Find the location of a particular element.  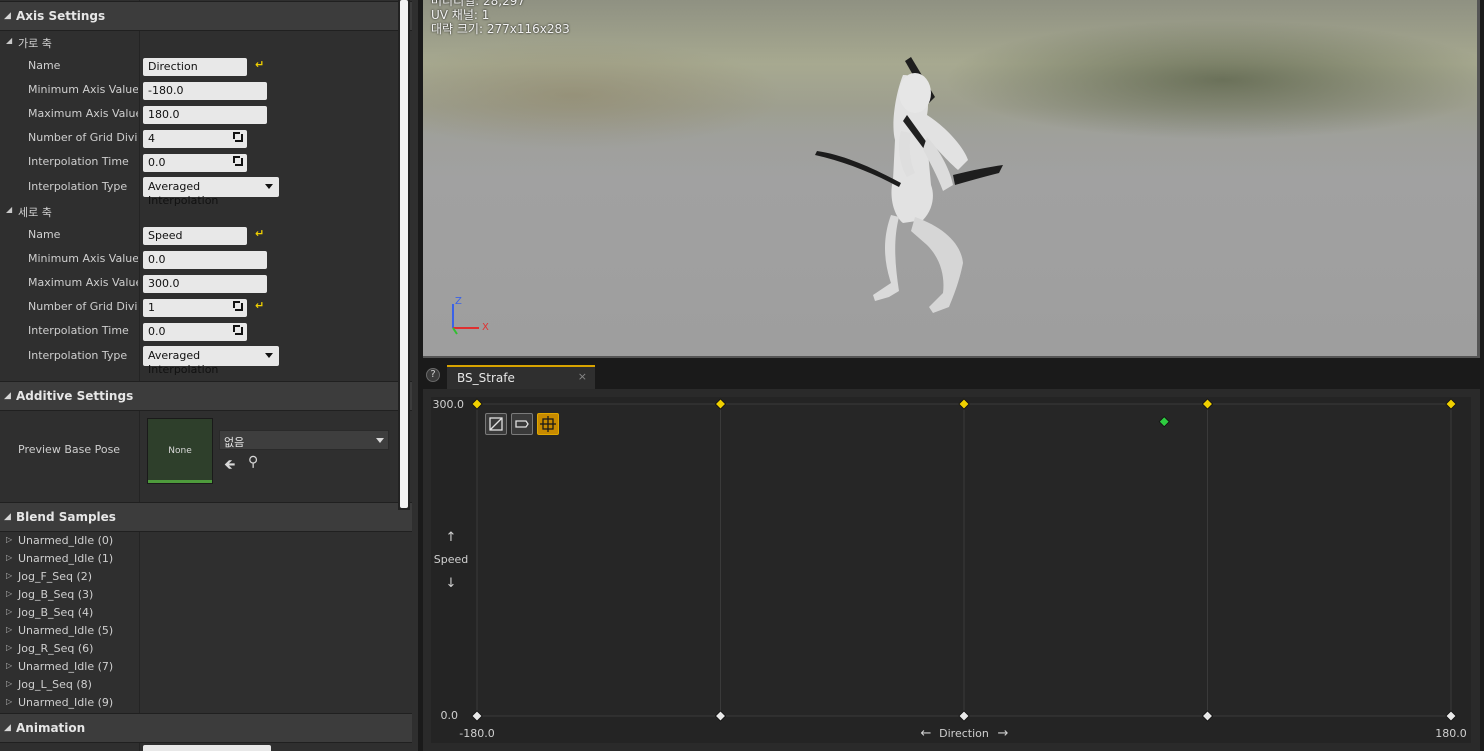

v-name-field: Speed is located at coordinates (195, 236).